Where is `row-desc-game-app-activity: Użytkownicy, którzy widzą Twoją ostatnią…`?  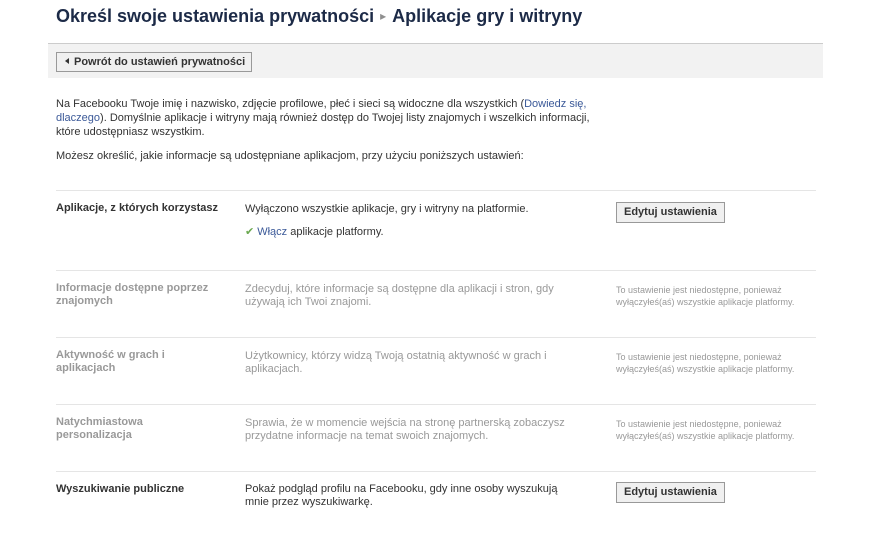
row-desc-game-app-activity: Użytkownicy, którzy widzą Twoją ostatnią… is located at coordinates (396, 362).